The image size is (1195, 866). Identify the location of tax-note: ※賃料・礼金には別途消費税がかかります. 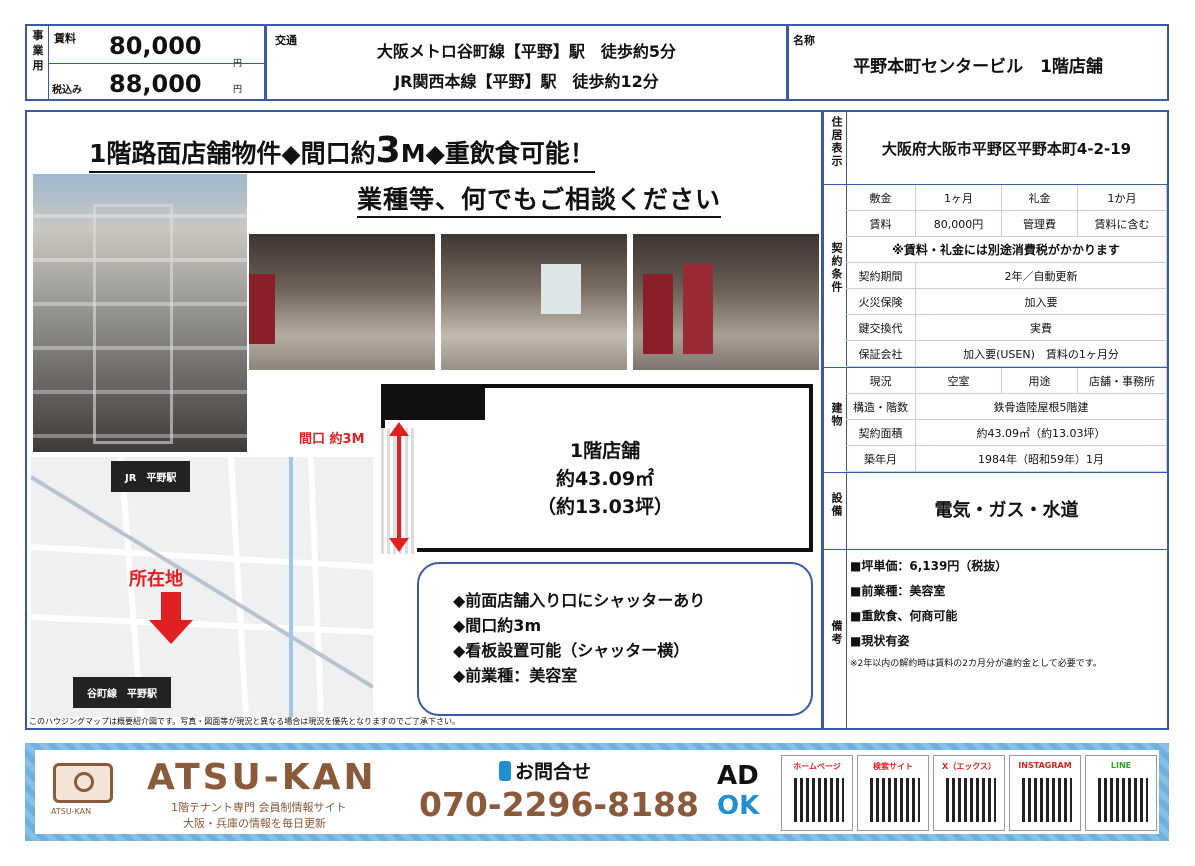
(1006, 250).